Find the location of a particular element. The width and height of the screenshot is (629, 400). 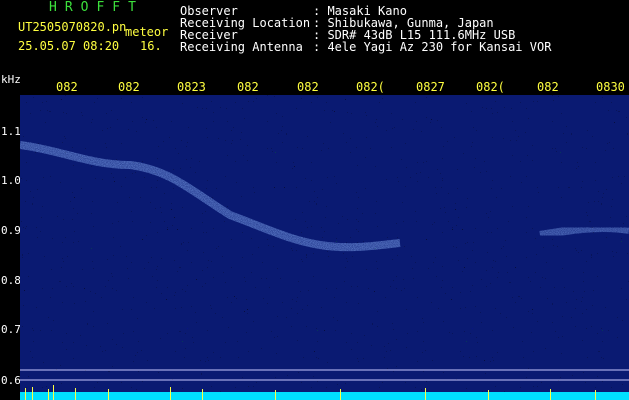

y-tick-label: 0.9 is located at coordinates (11, 230).